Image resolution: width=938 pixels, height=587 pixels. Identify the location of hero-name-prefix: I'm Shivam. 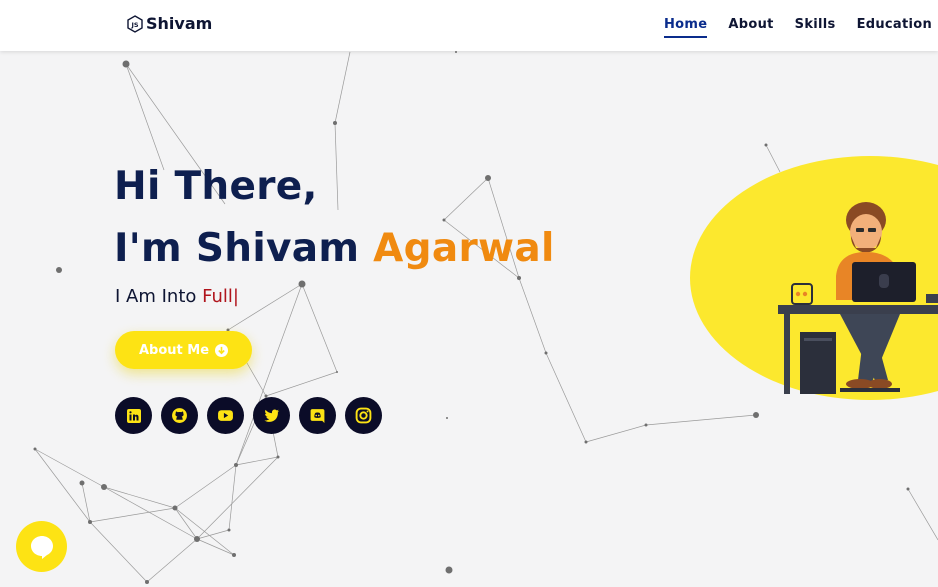
(237, 248).